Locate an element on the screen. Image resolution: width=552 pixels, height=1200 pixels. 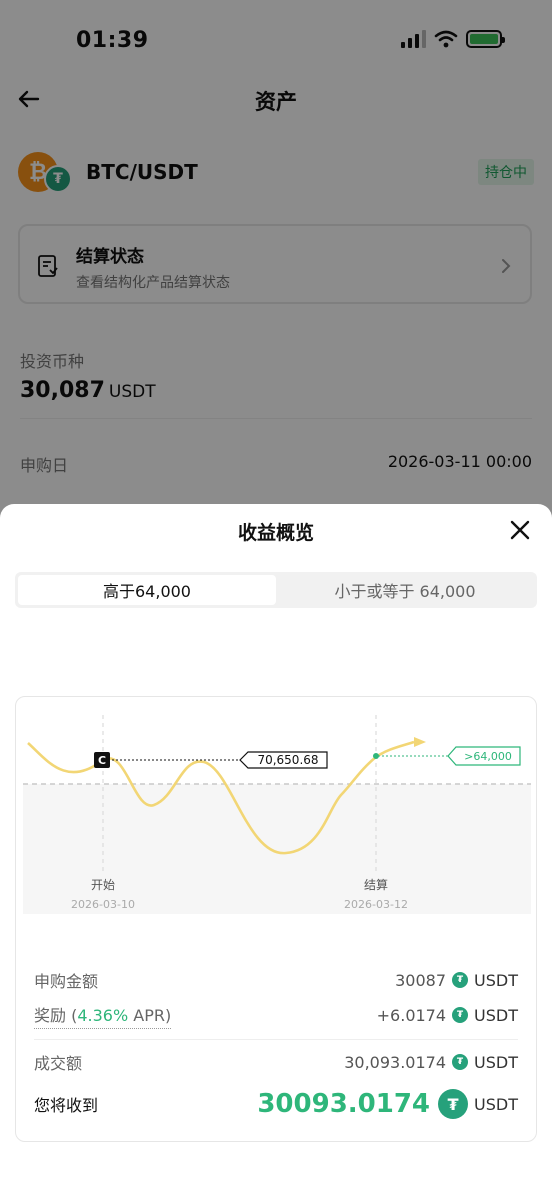
reward-label: 奖励 (4.36% APR) is located at coordinates (103, 1015).